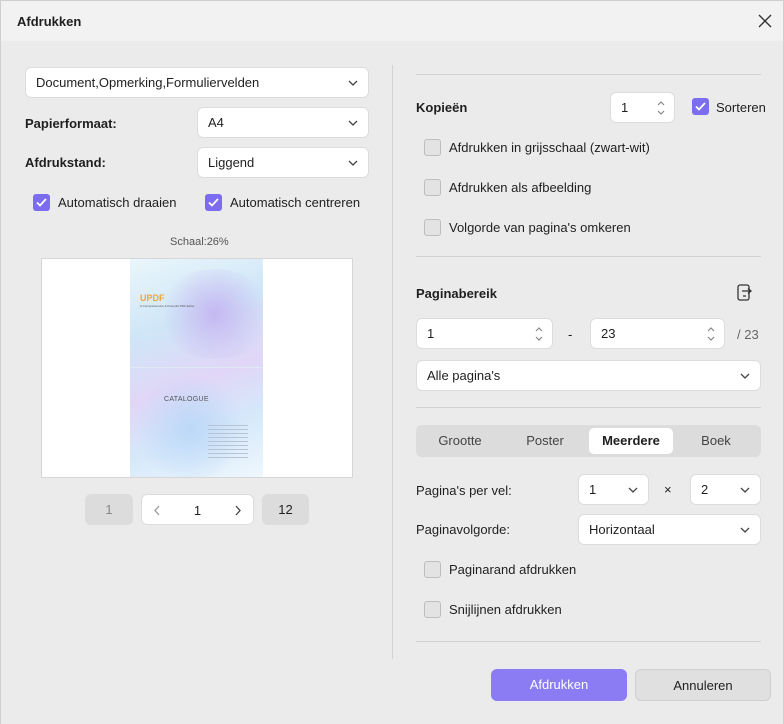 Image resolution: width=784 pixels, height=724 pixels. I want to click on page-range-mode-value: Alle pagina's, so click(464, 375).